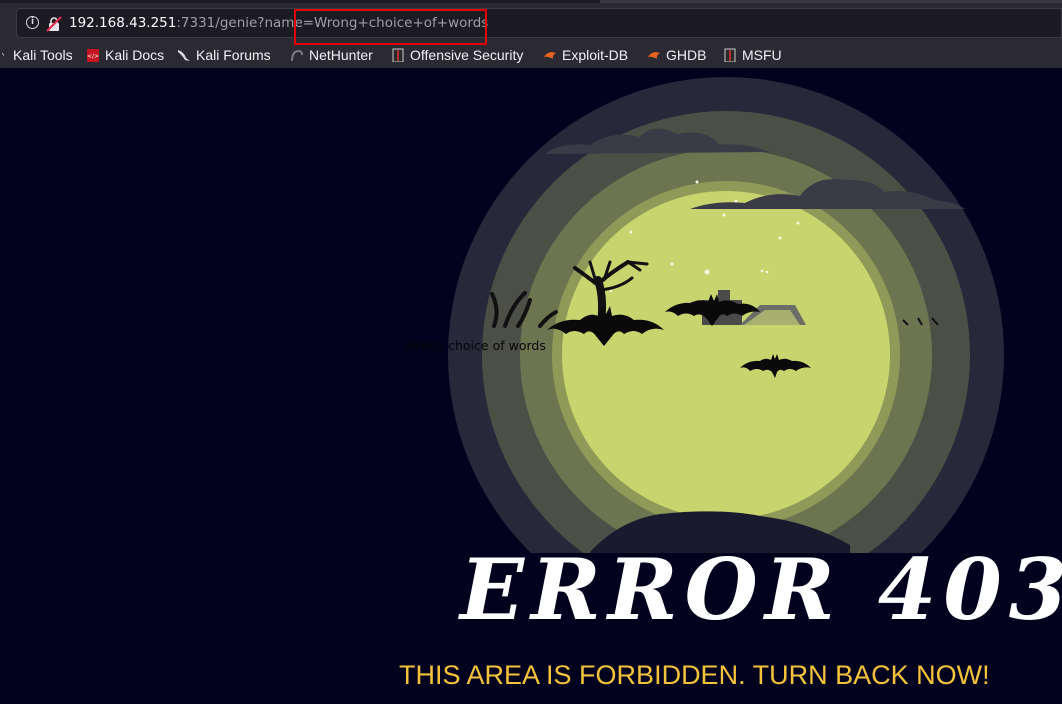 The image size is (1062, 704). What do you see at coordinates (761, 589) in the screenshot?
I see `error-title: ERROR 403` at bounding box center [761, 589].